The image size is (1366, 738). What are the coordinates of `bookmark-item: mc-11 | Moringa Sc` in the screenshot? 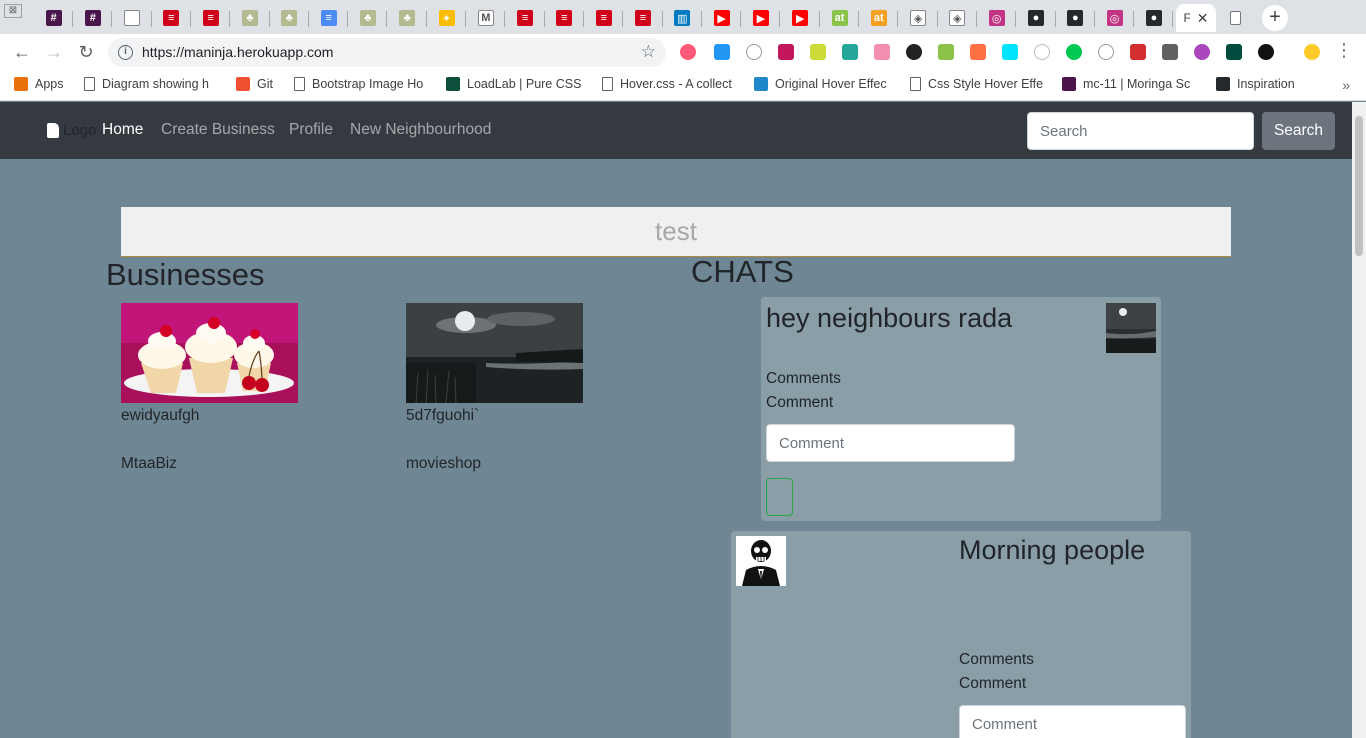 It's located at (1126, 84).